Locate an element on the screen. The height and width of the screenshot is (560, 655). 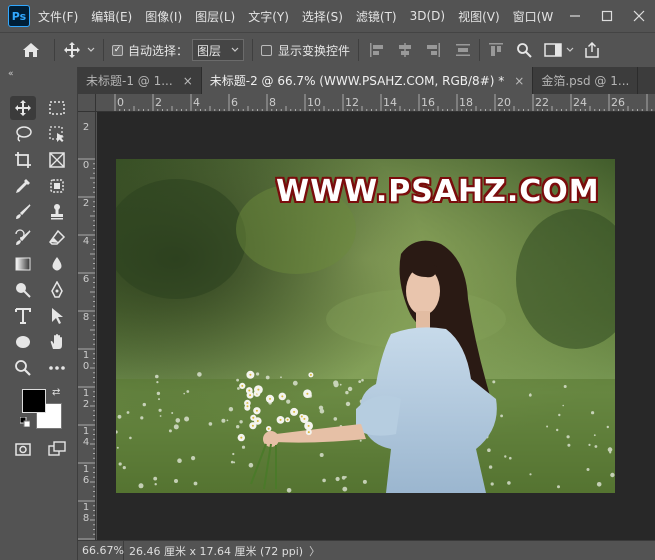
quick-mask-icon is located at coordinates (23, 449).